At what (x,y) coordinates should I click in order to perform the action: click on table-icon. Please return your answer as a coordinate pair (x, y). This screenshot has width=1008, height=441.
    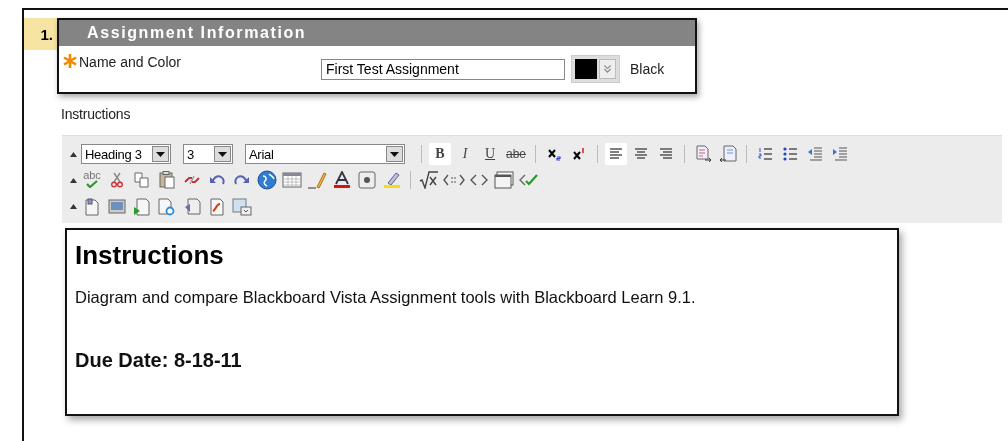
    Looking at the image, I should click on (292, 180).